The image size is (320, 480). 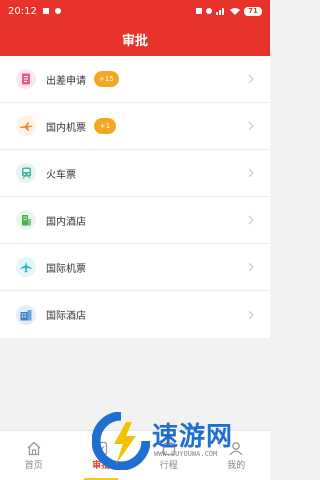 What do you see at coordinates (34, 455) in the screenshot?
I see `tab-home: 首页` at bounding box center [34, 455].